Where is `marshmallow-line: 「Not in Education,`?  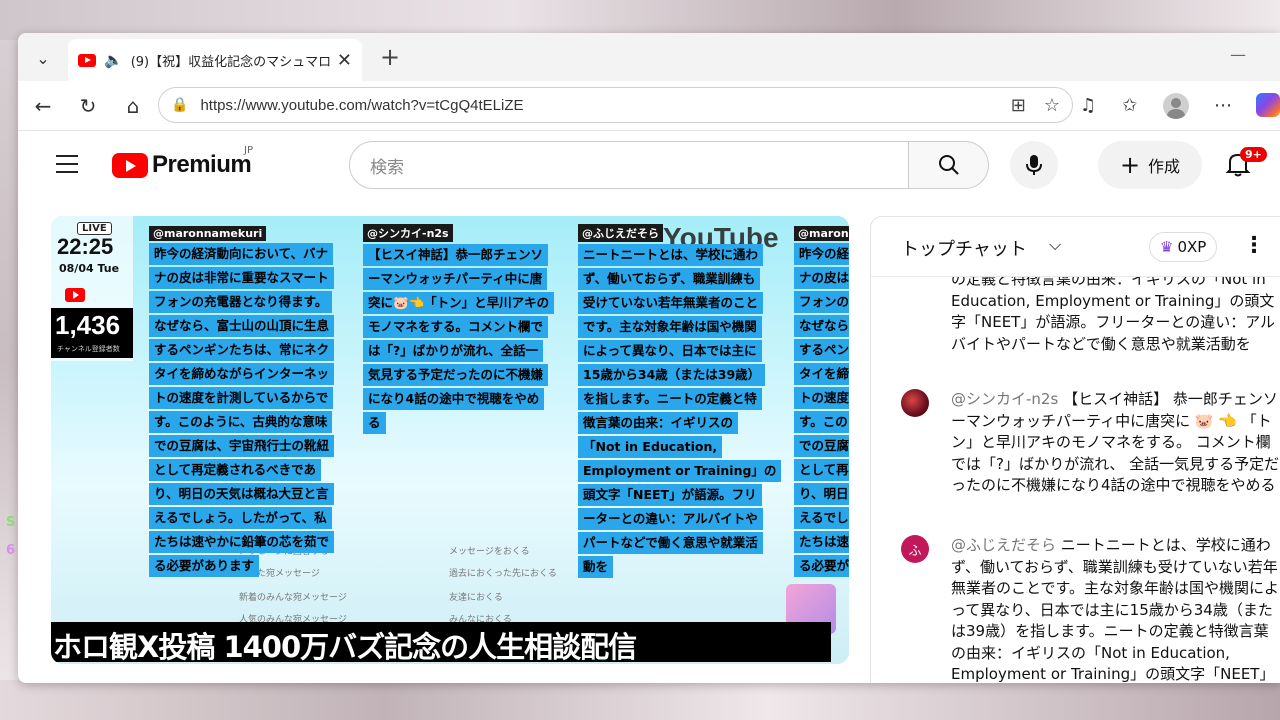 marshmallow-line: 「Not in Education, is located at coordinates (650, 447).